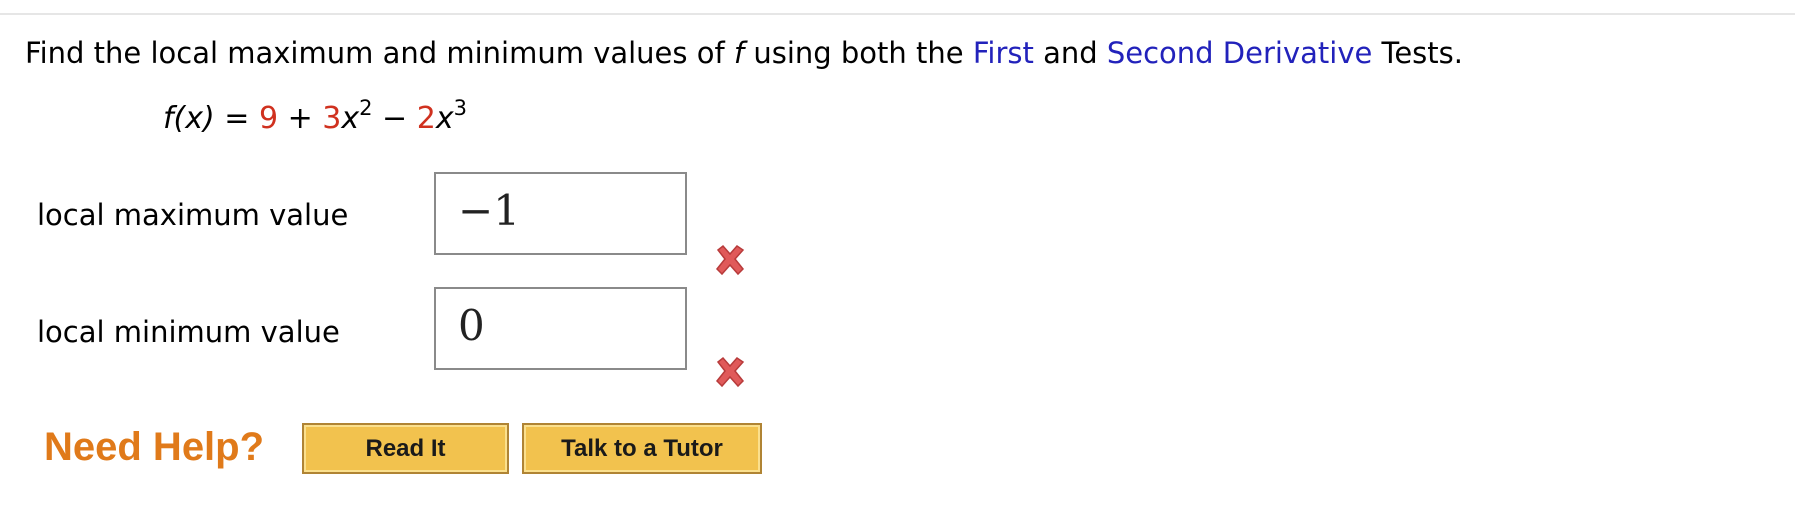 This screenshot has width=1795, height=522. Describe the element at coordinates (897, 7) in the screenshot. I see `top-divider` at that location.